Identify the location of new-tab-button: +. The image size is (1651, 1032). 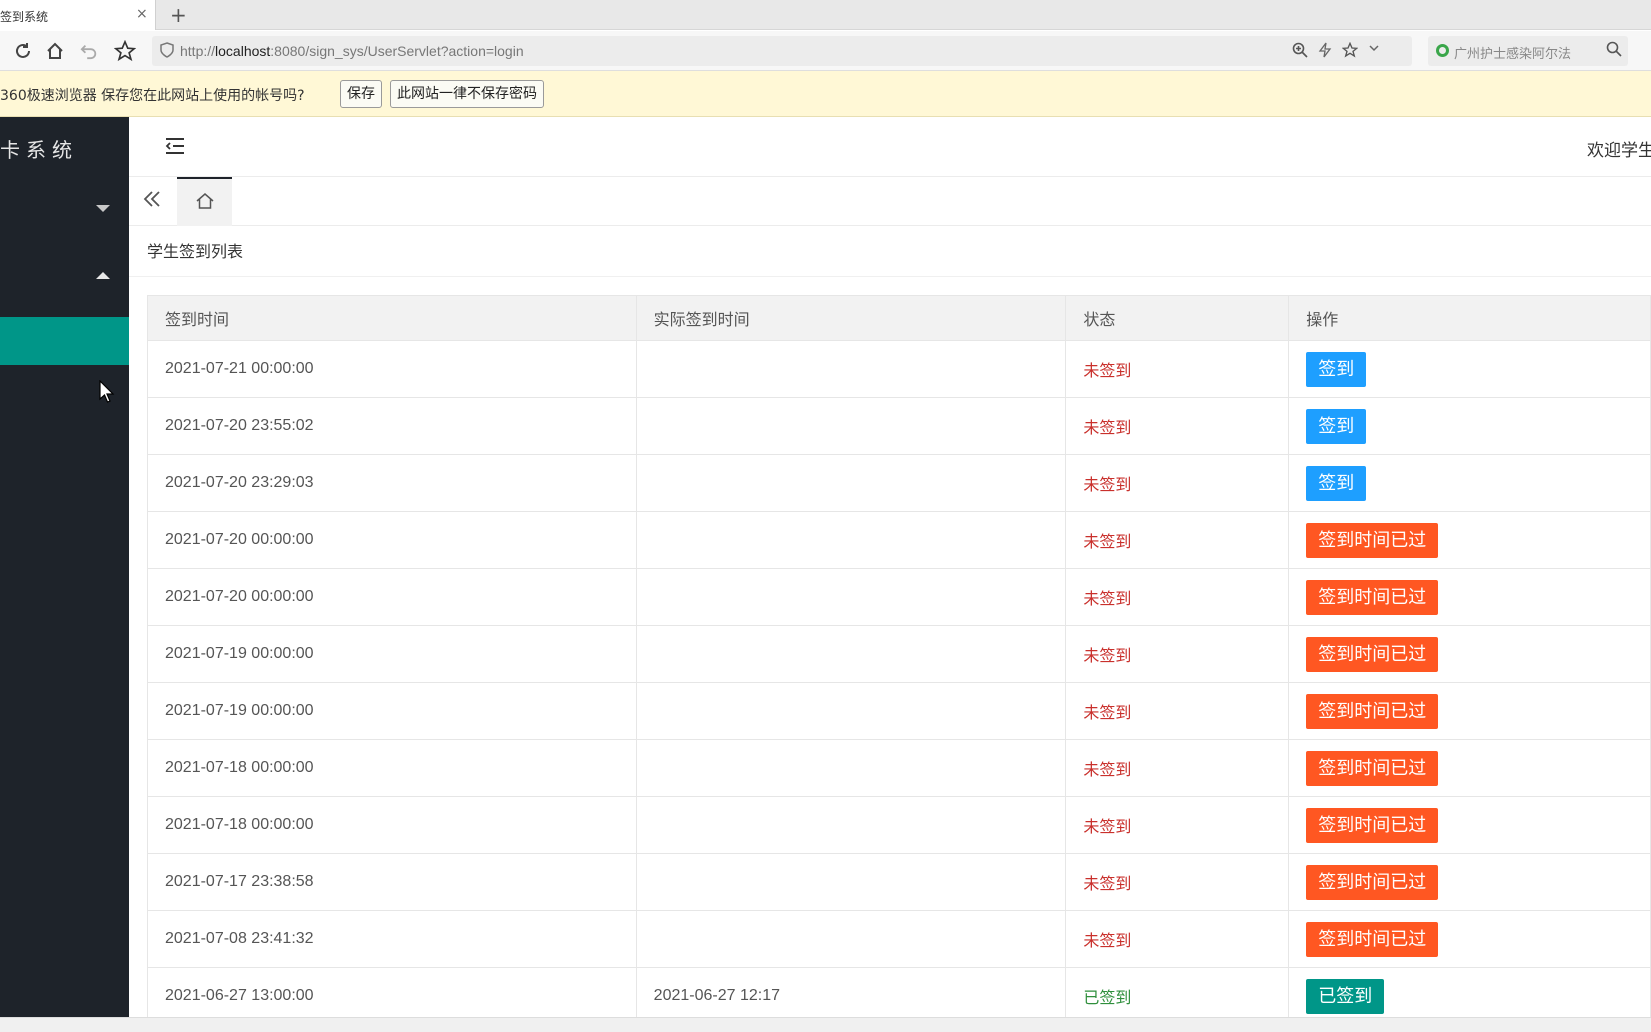
(178, 15).